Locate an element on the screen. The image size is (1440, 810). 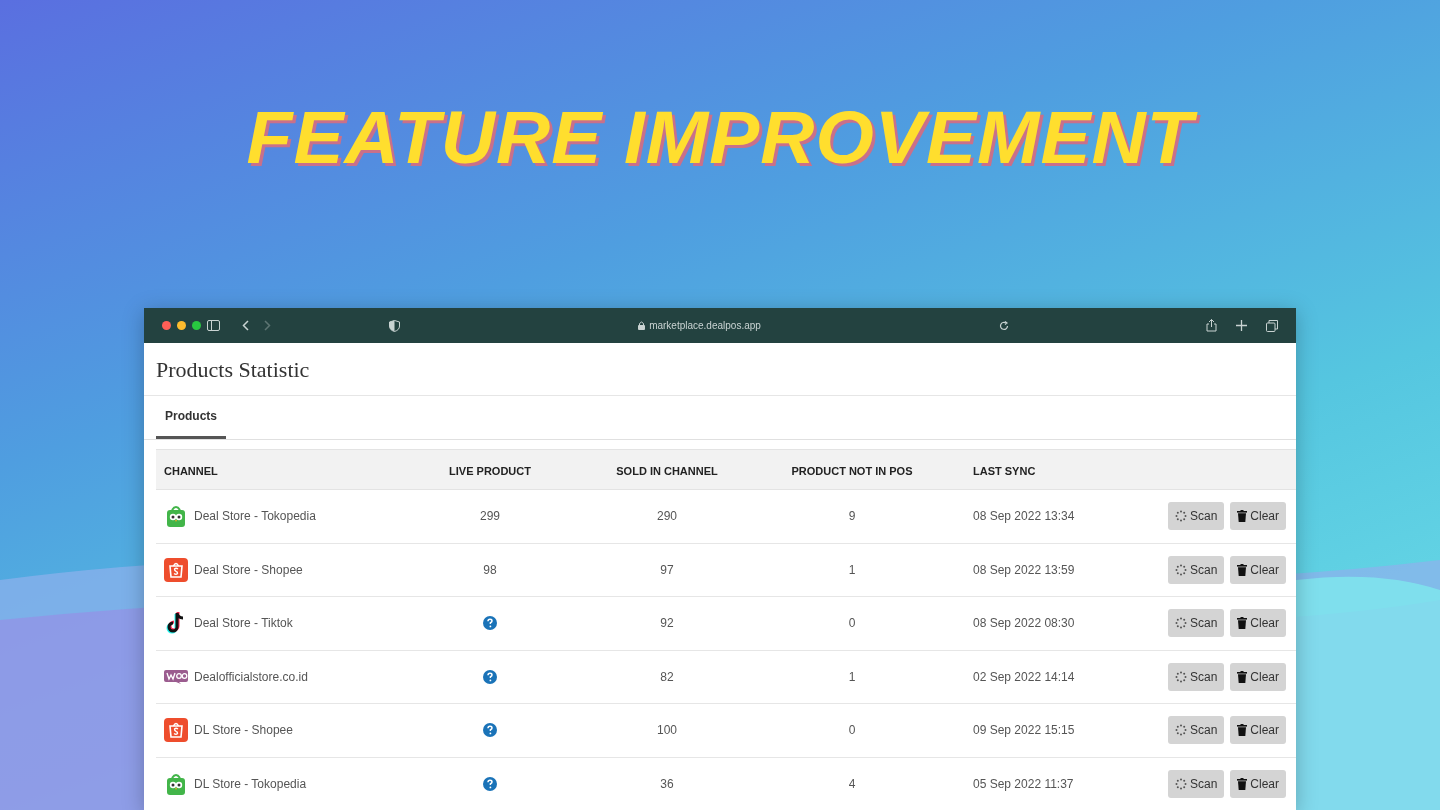
column-header: CHANNEL is located at coordinates (191, 470).